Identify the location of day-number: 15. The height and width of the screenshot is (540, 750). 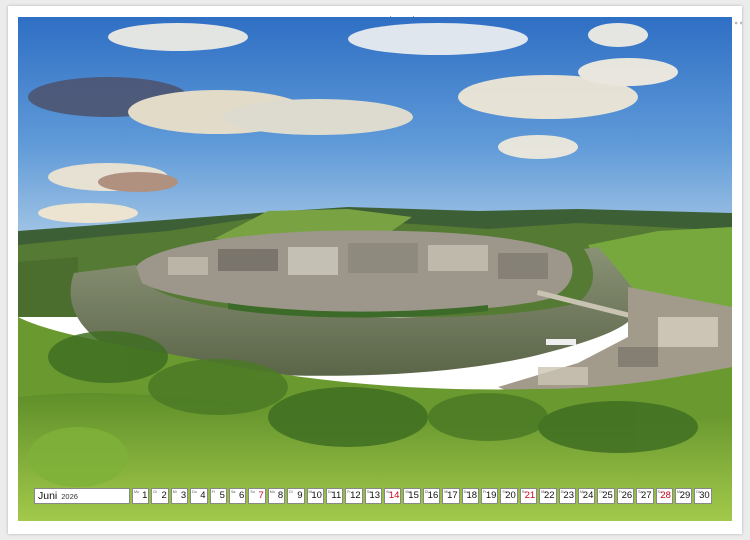
(413, 495).